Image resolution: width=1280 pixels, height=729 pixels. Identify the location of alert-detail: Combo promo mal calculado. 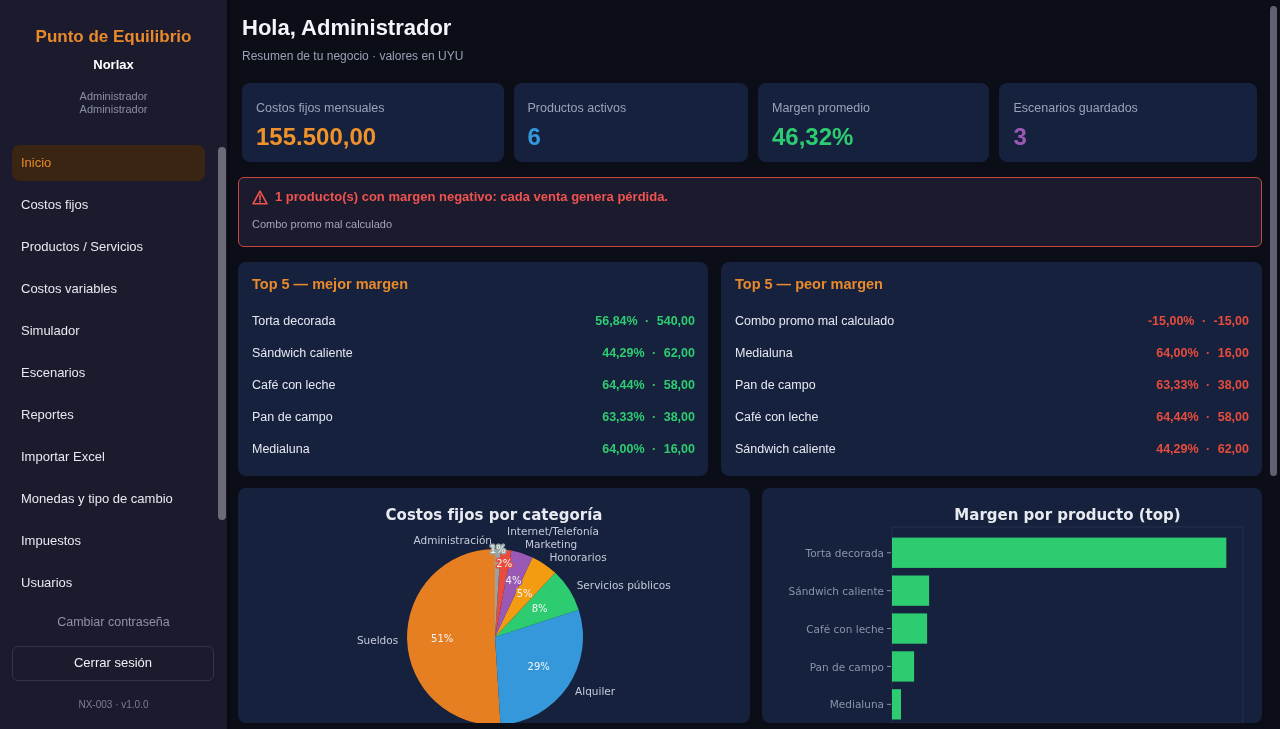
(322, 224).